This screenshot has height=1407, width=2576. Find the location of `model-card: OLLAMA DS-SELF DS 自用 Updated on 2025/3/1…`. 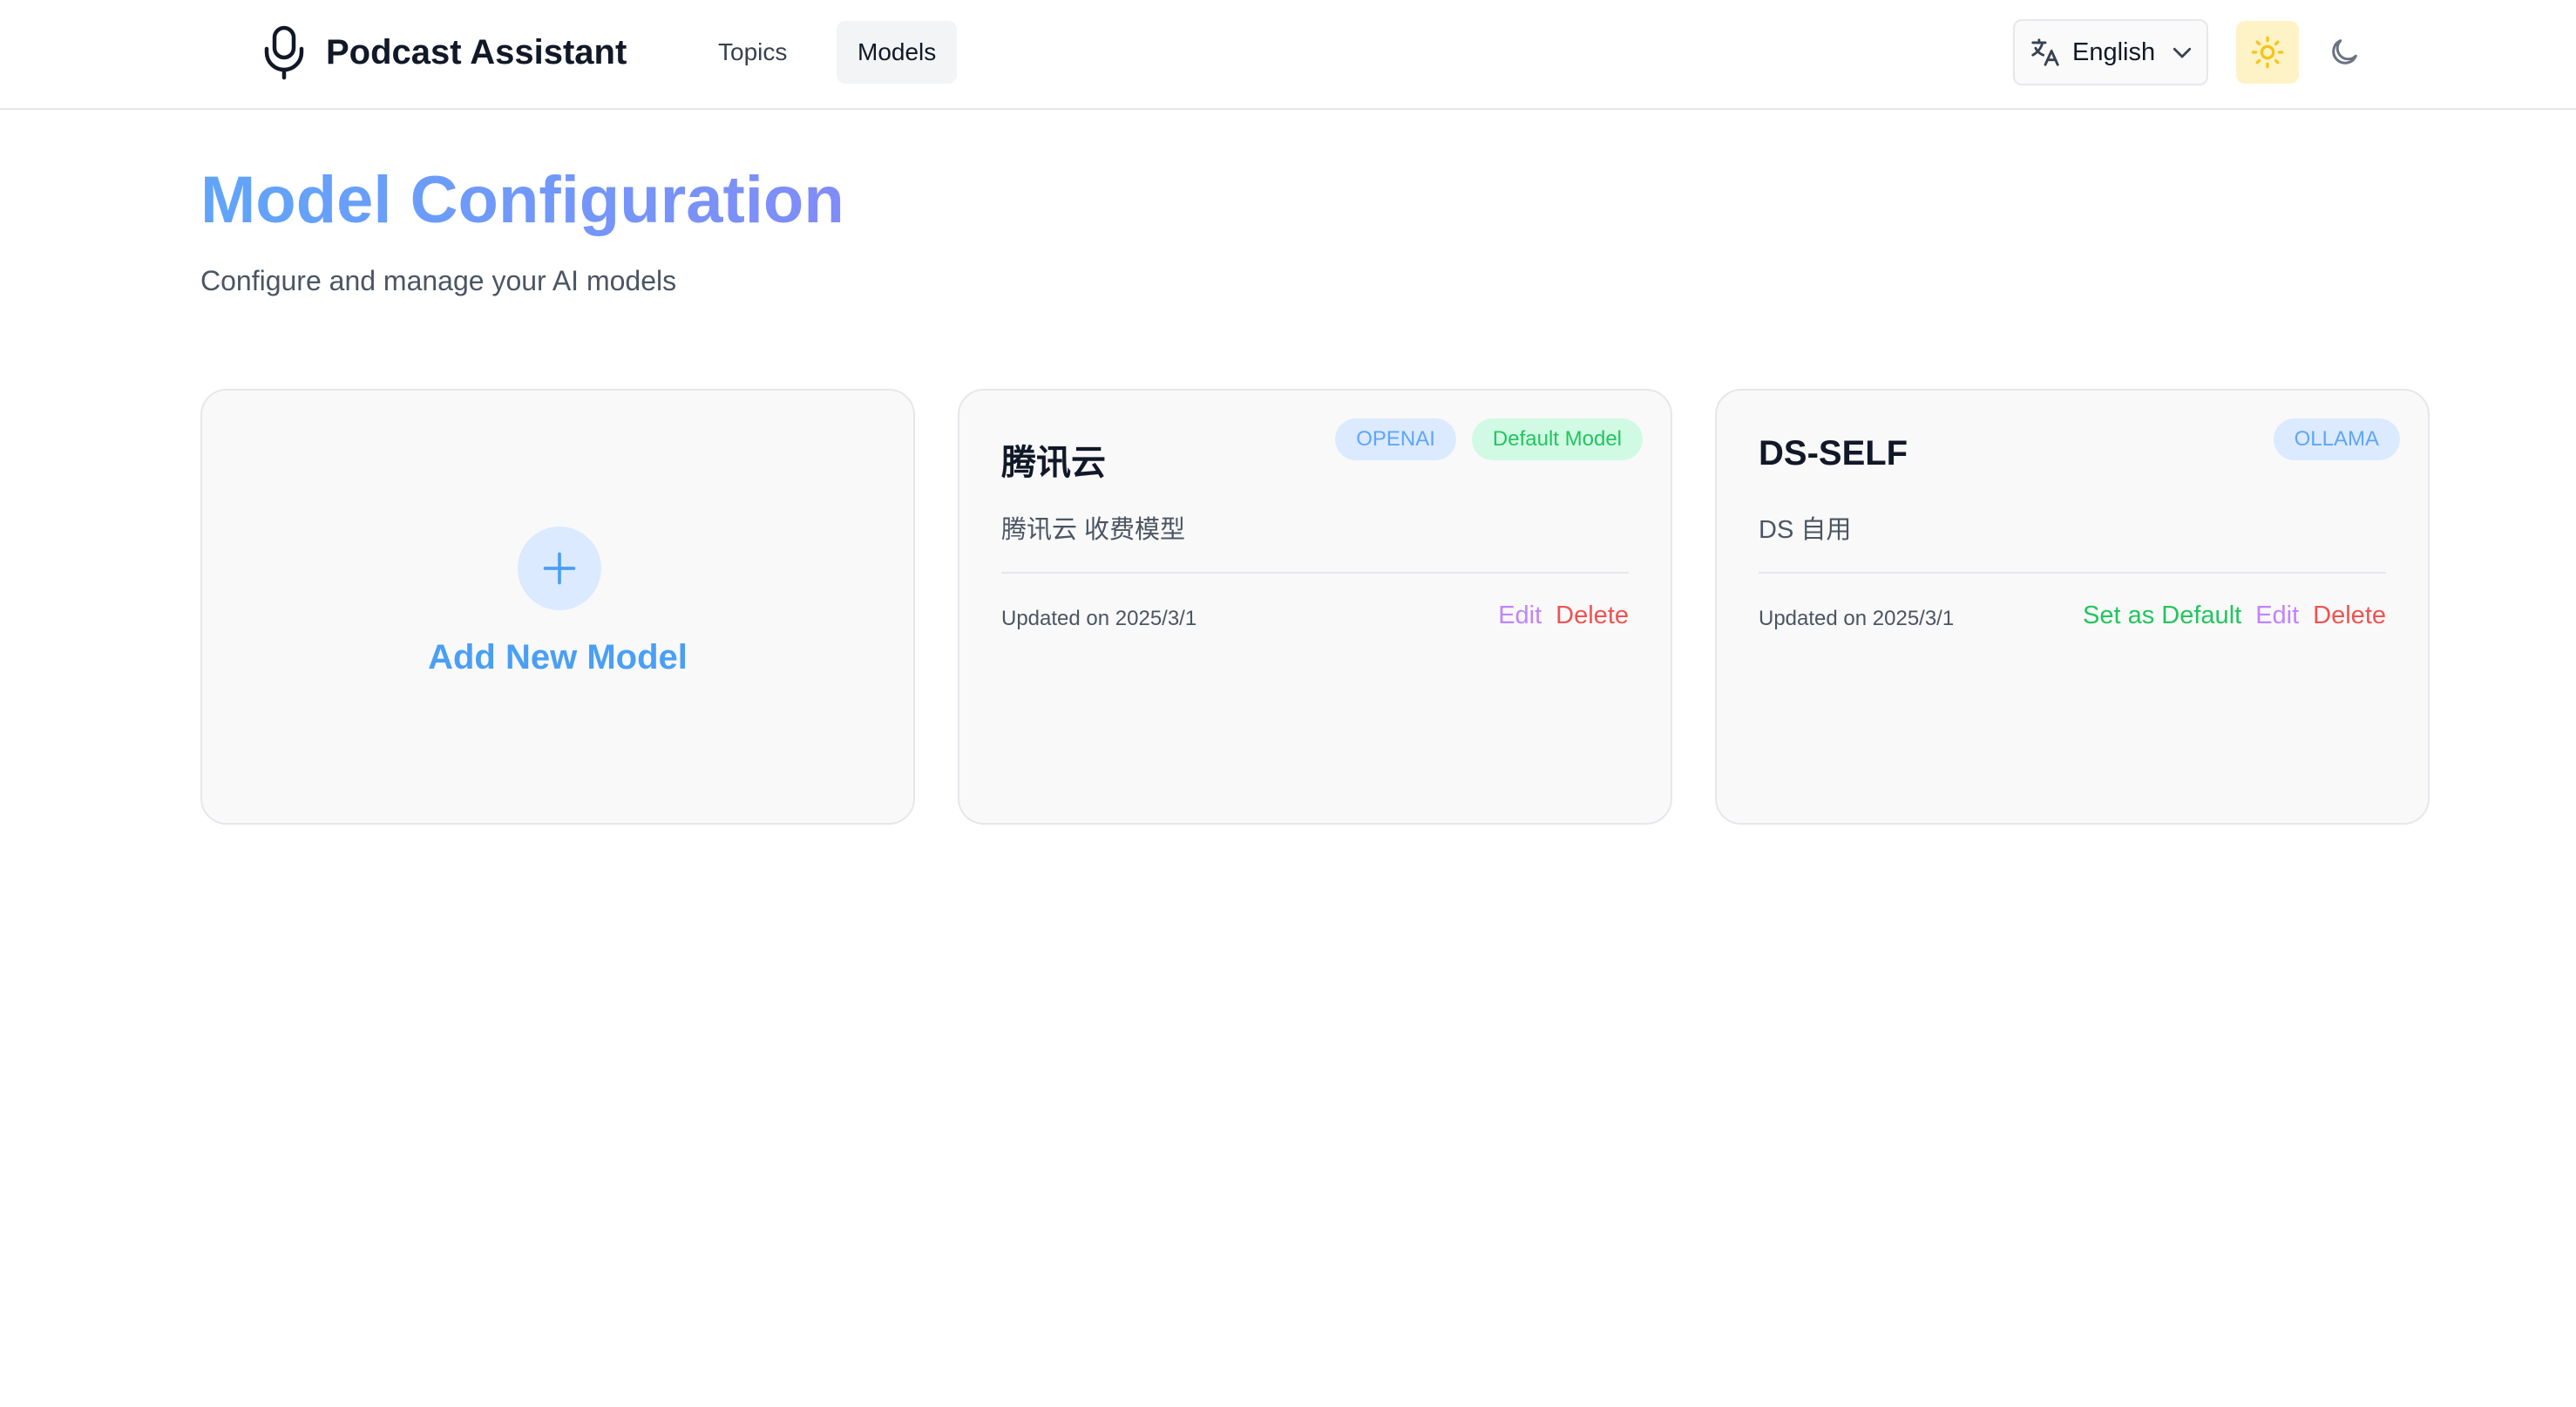

model-card: OLLAMA DS-SELF DS 自用 Updated on 2025/3/1… is located at coordinates (2072, 607).